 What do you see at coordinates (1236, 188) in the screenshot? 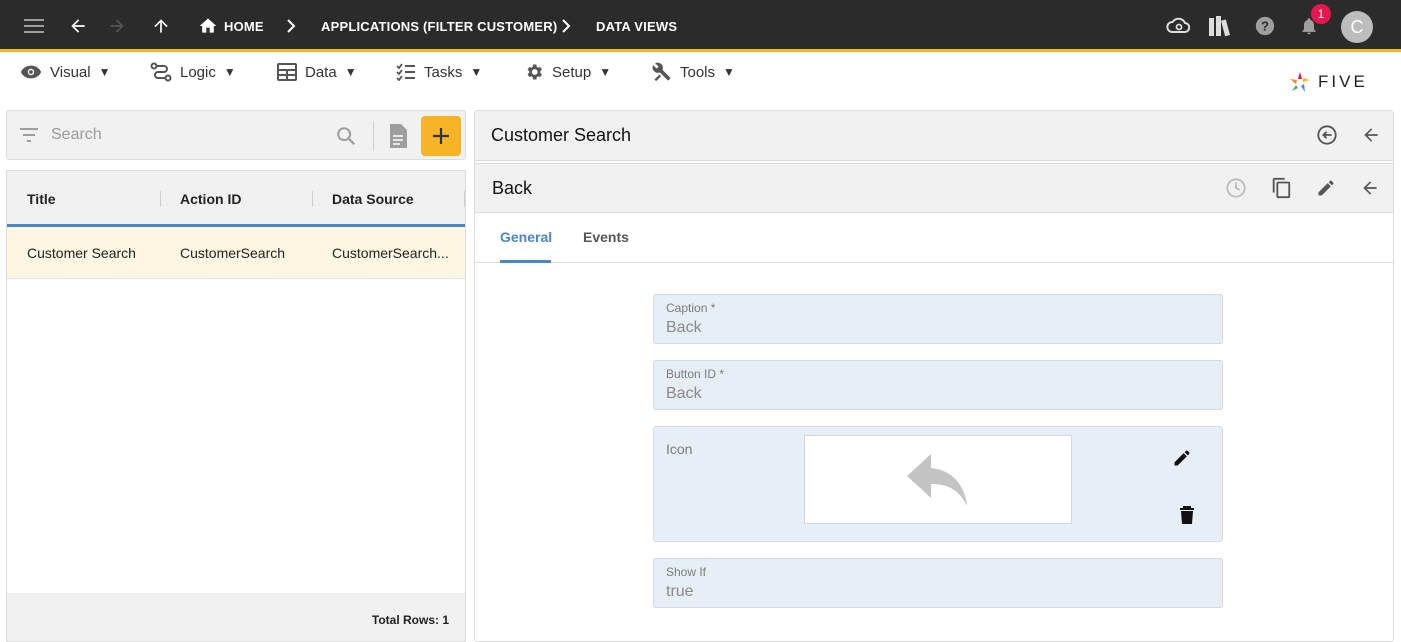
I see `history-clock-icon` at bounding box center [1236, 188].